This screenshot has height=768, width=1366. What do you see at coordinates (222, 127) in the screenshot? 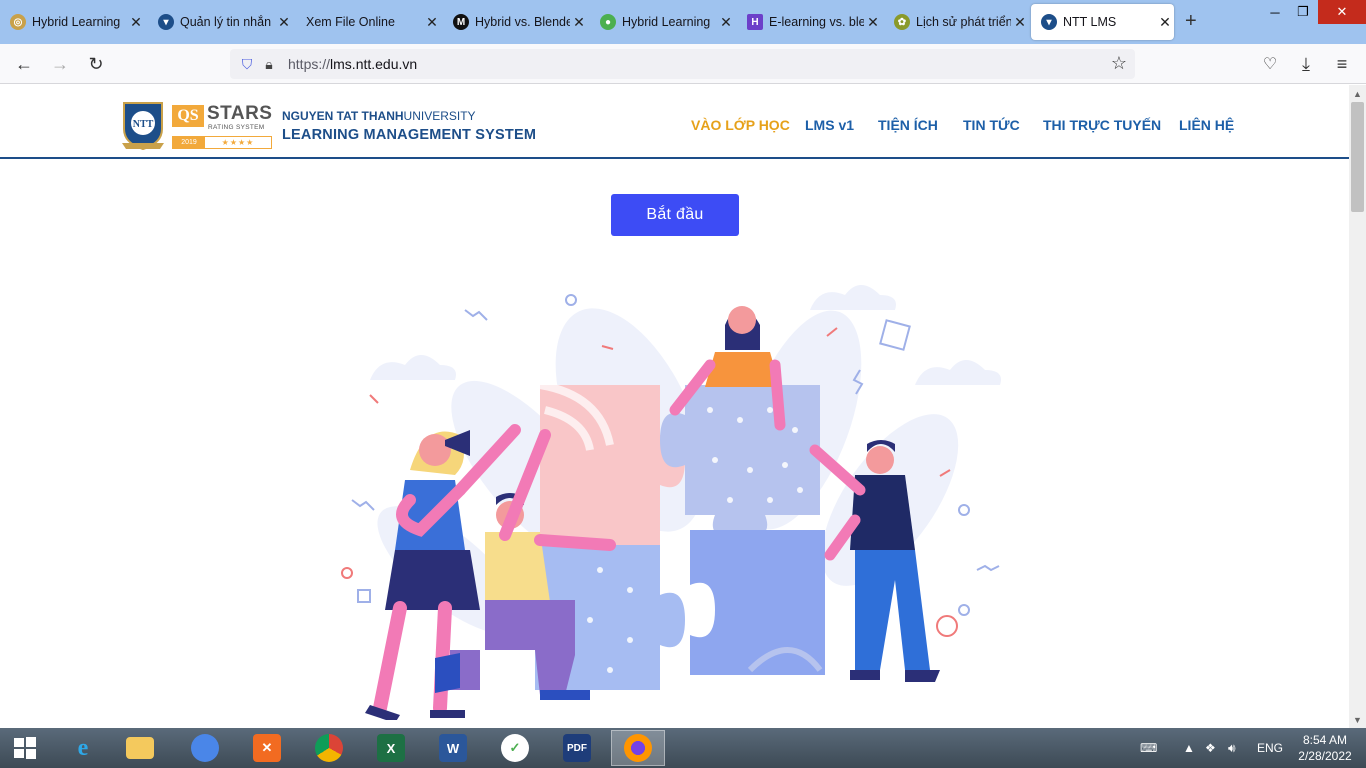
I see `qs-stars-badge: QS STARS RATING SYSTEM 2019 ★★★★` at bounding box center [222, 127].